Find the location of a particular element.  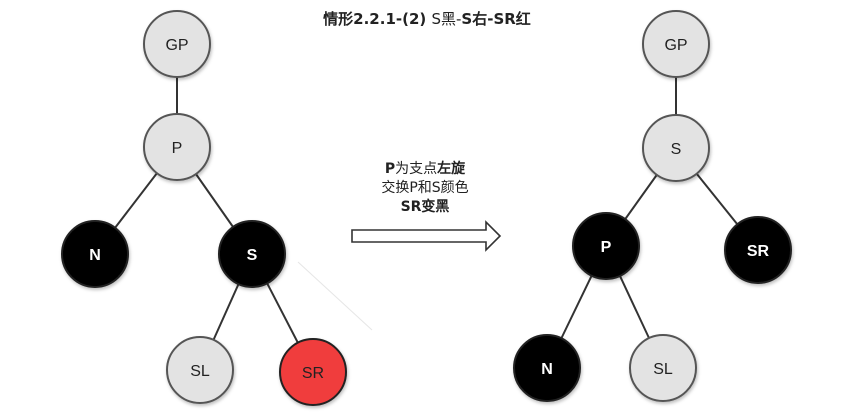

before-node-label-gp: GP is located at coordinates (176, 45).